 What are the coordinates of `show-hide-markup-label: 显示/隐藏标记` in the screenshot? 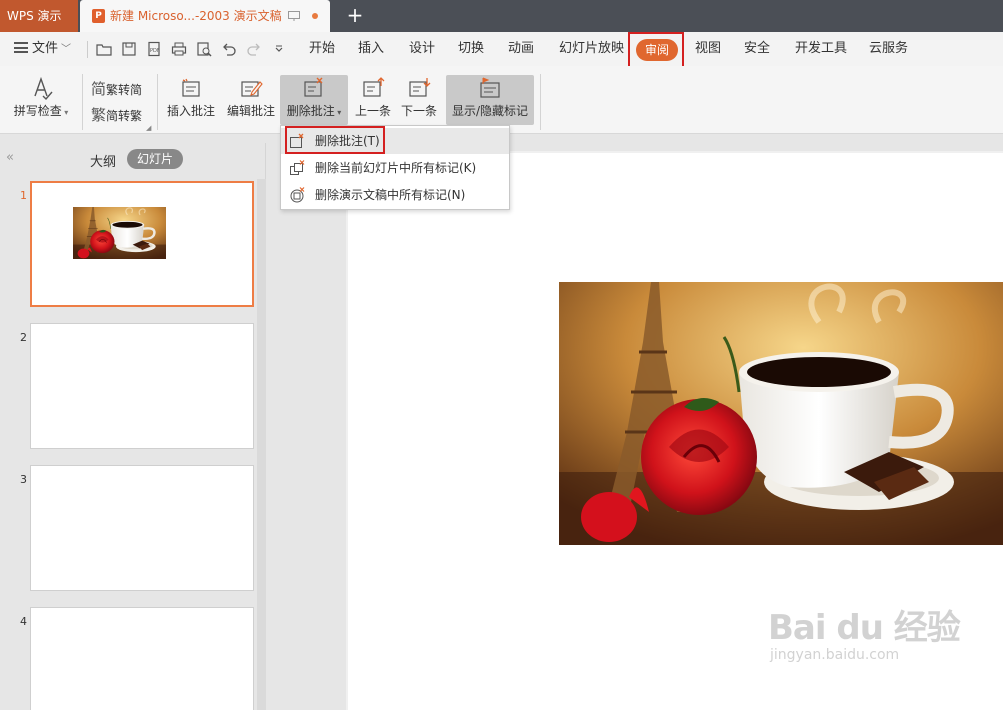 It's located at (490, 111).